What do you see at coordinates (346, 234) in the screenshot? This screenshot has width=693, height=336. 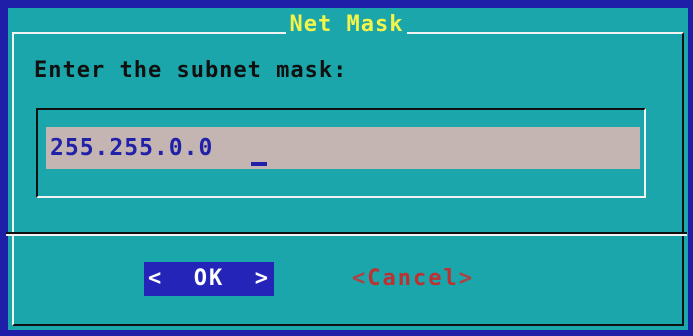 I see `button-divider` at bounding box center [346, 234].